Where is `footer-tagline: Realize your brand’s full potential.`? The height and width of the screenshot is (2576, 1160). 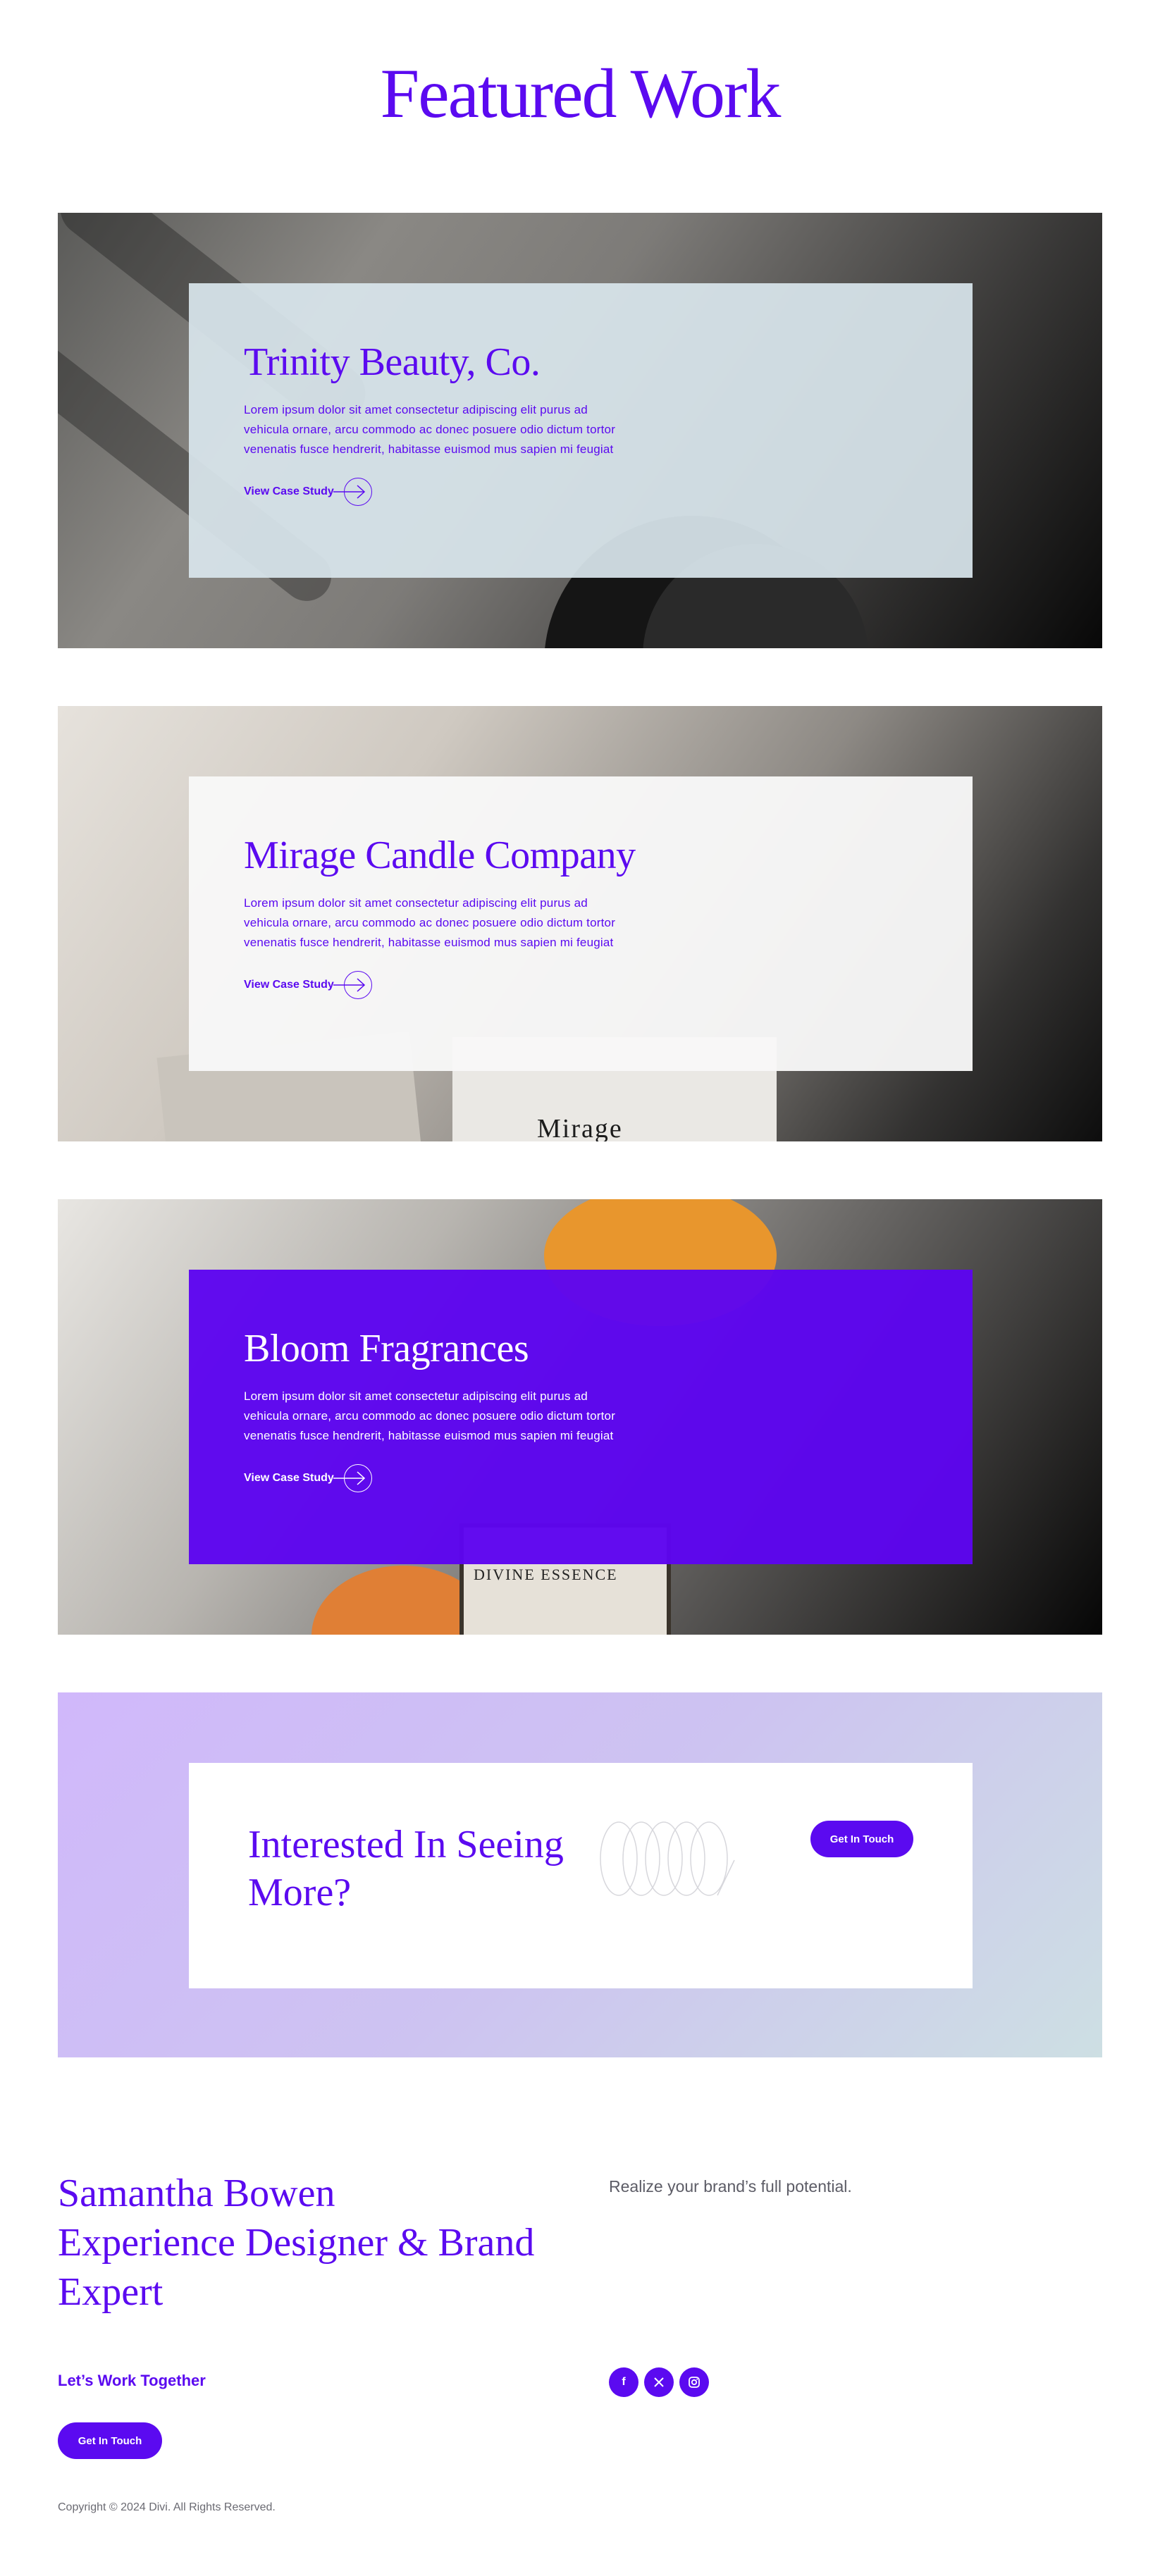 footer-tagline: Realize your brand’s full potential. is located at coordinates (730, 2186).